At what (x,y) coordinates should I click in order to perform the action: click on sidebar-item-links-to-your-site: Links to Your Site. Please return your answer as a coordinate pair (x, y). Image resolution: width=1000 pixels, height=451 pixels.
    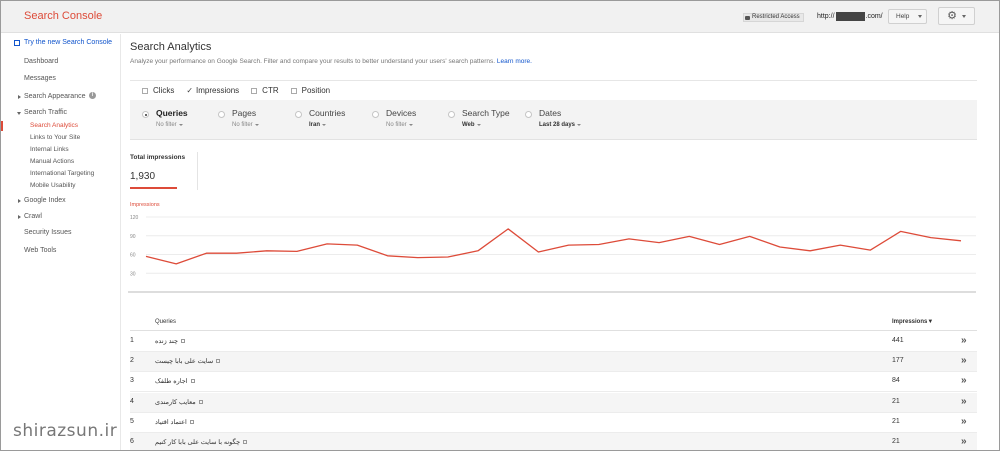
    Looking at the image, I should click on (55, 137).